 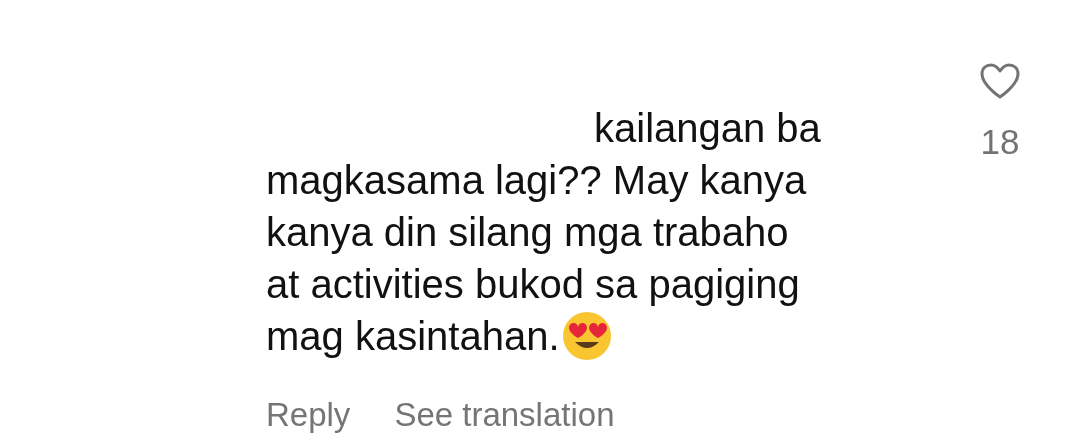 I want to click on comment-text: mag kasintahan., so click(x=413, y=336).